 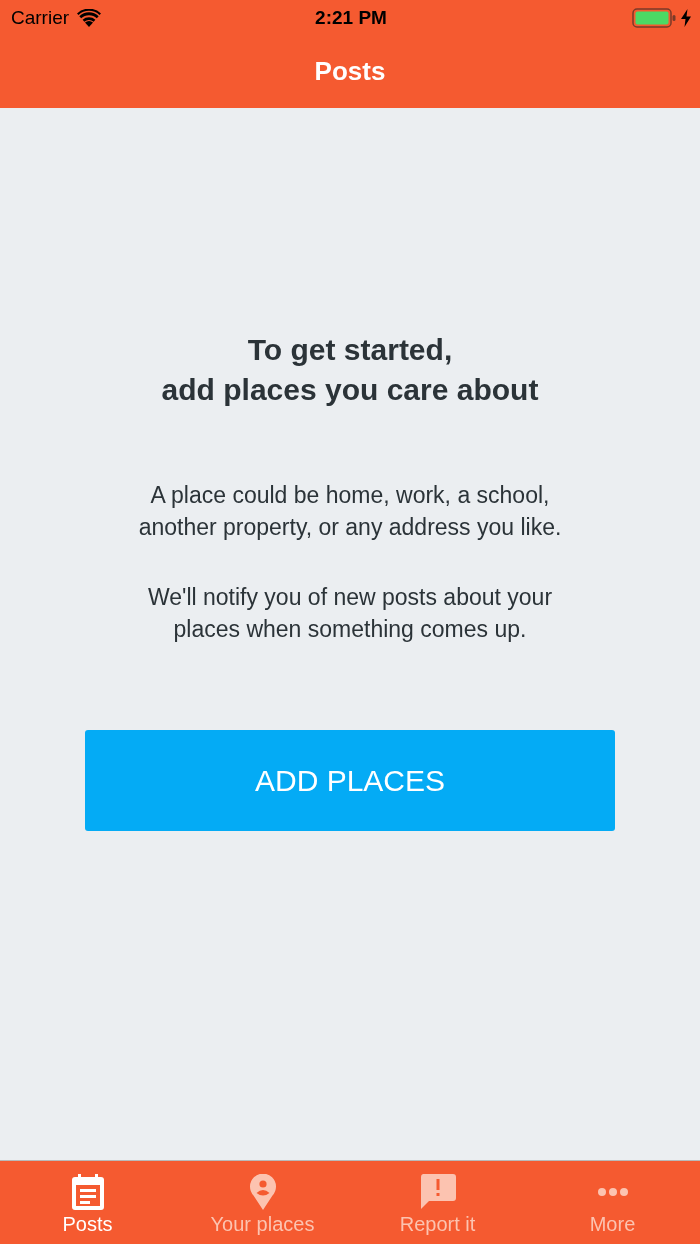 I want to click on tab-bar-item: Report it, so click(x=437, y=1202).